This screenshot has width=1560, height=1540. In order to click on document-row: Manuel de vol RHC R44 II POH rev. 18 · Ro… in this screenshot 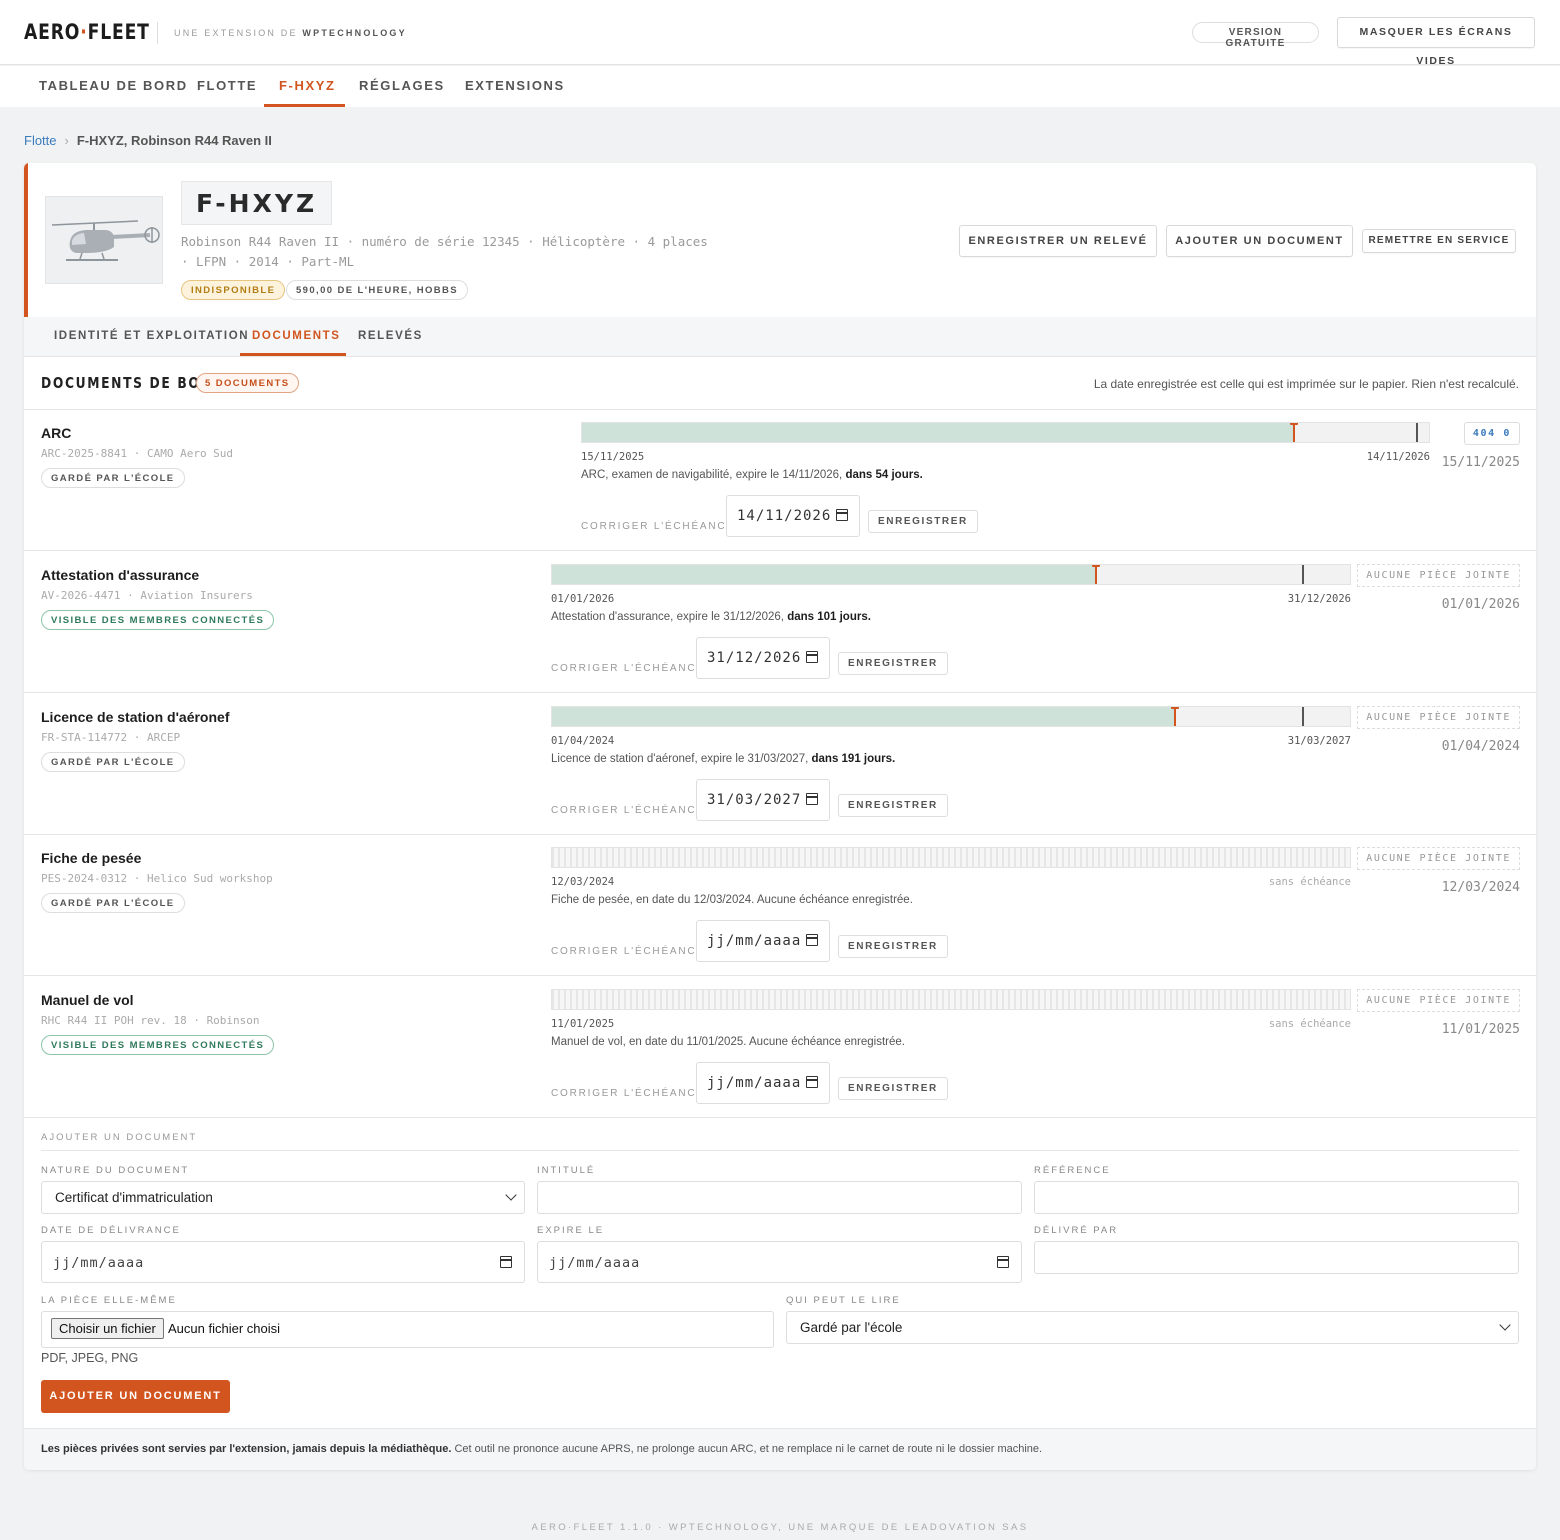, I will do `click(780, 1047)`.